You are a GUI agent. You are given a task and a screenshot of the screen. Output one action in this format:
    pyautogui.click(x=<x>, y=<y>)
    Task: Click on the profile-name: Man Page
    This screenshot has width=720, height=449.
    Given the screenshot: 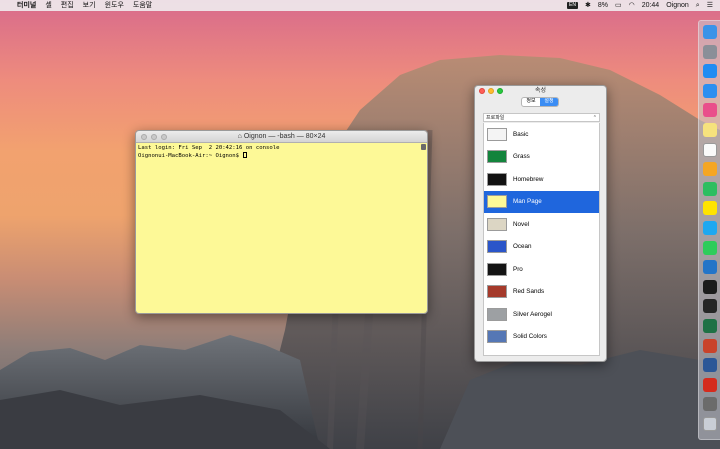 What is the action you would take?
    pyautogui.click(x=527, y=202)
    